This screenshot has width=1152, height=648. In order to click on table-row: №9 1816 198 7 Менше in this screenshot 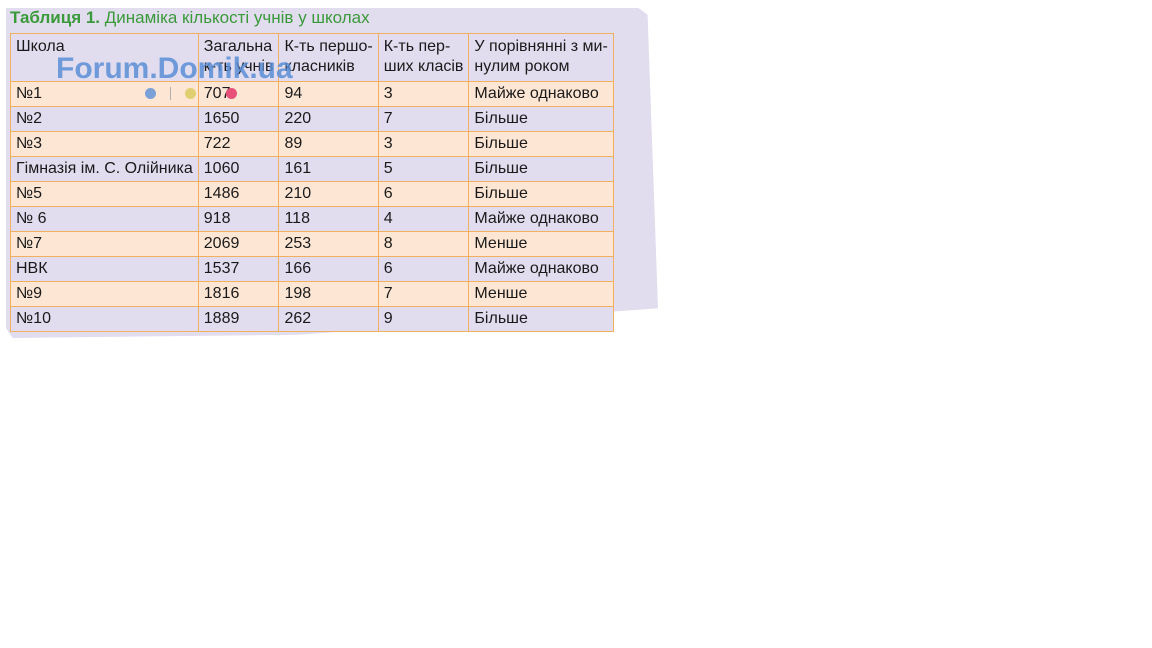, I will do `click(312, 294)`.